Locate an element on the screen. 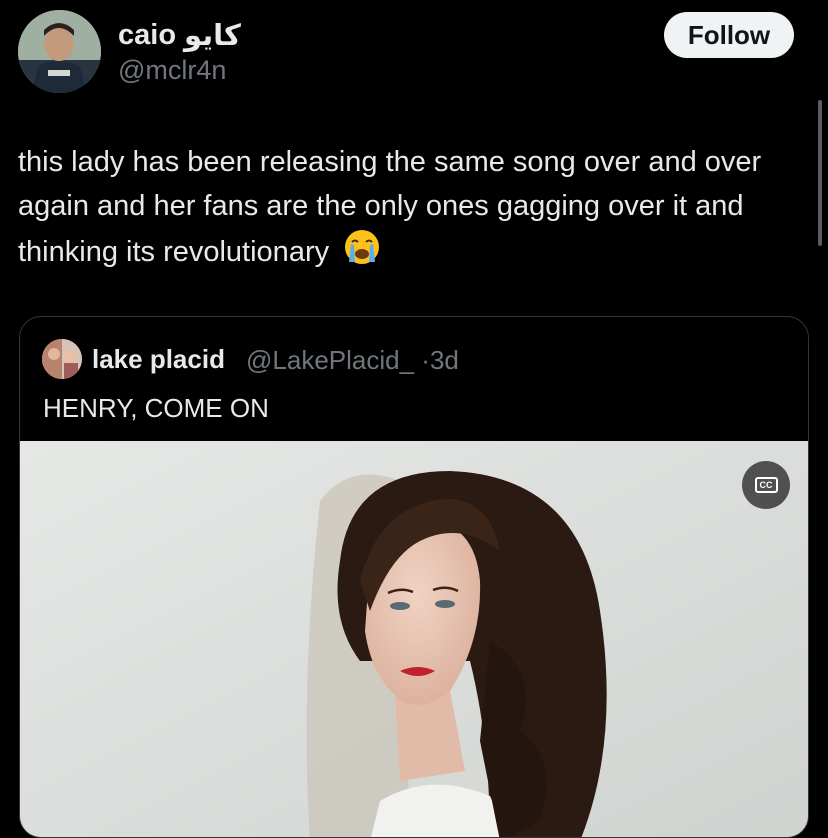 The width and height of the screenshot is (828, 838). follow-button: Follow is located at coordinates (729, 35).